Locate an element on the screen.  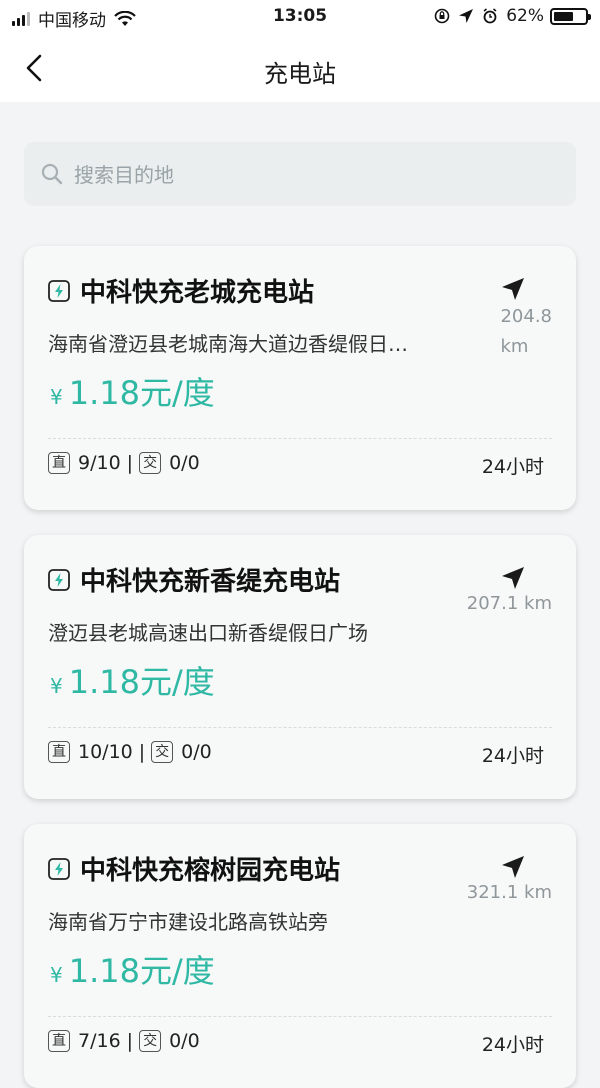
search-bar is located at coordinates (300, 174).